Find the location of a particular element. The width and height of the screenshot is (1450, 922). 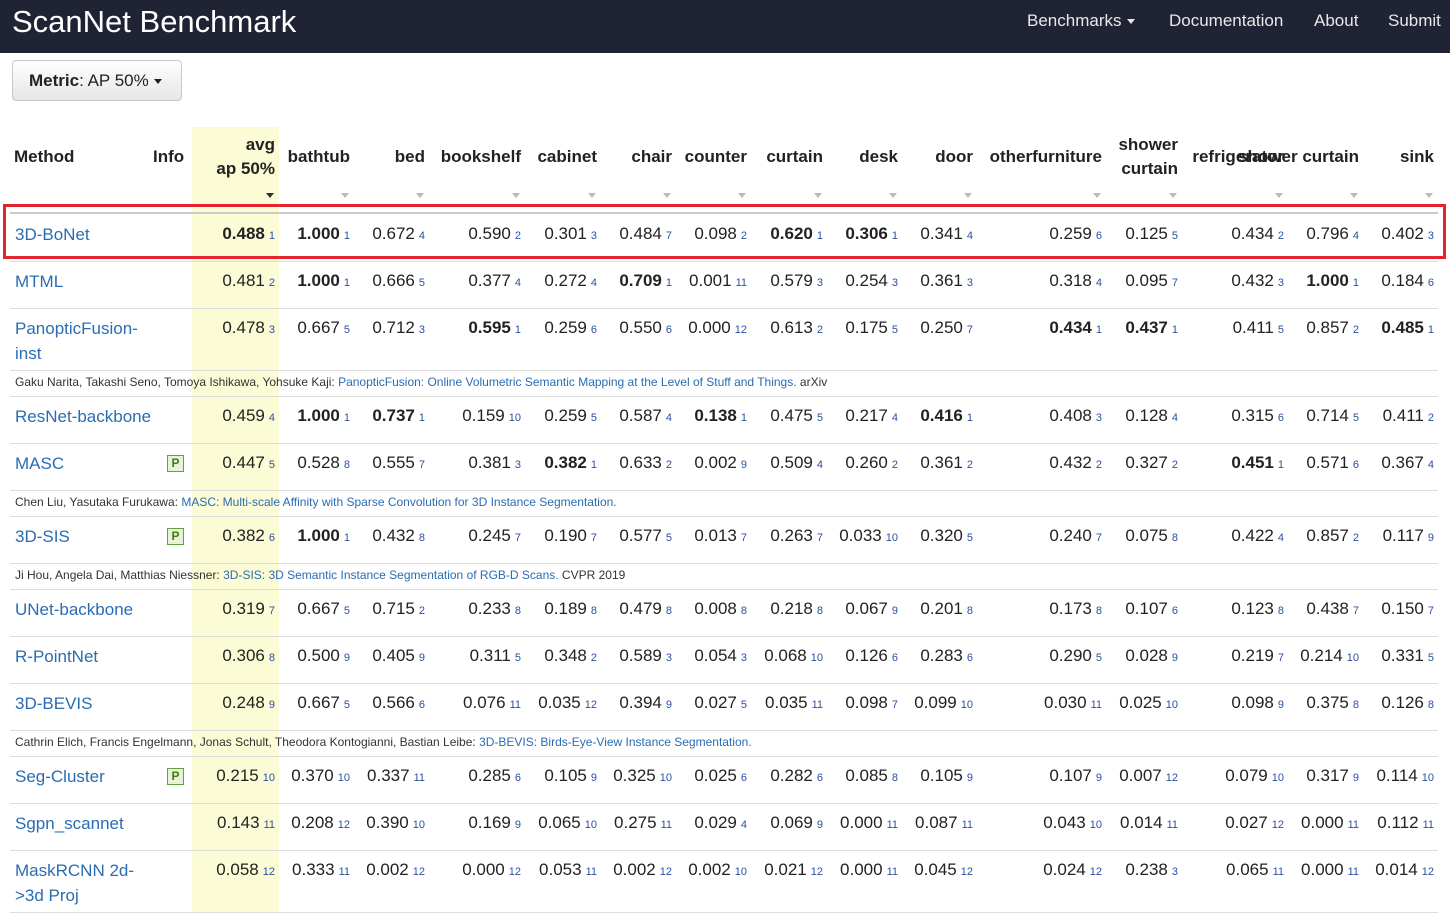

method-link: ResNet-backbone is located at coordinates (100, 416).